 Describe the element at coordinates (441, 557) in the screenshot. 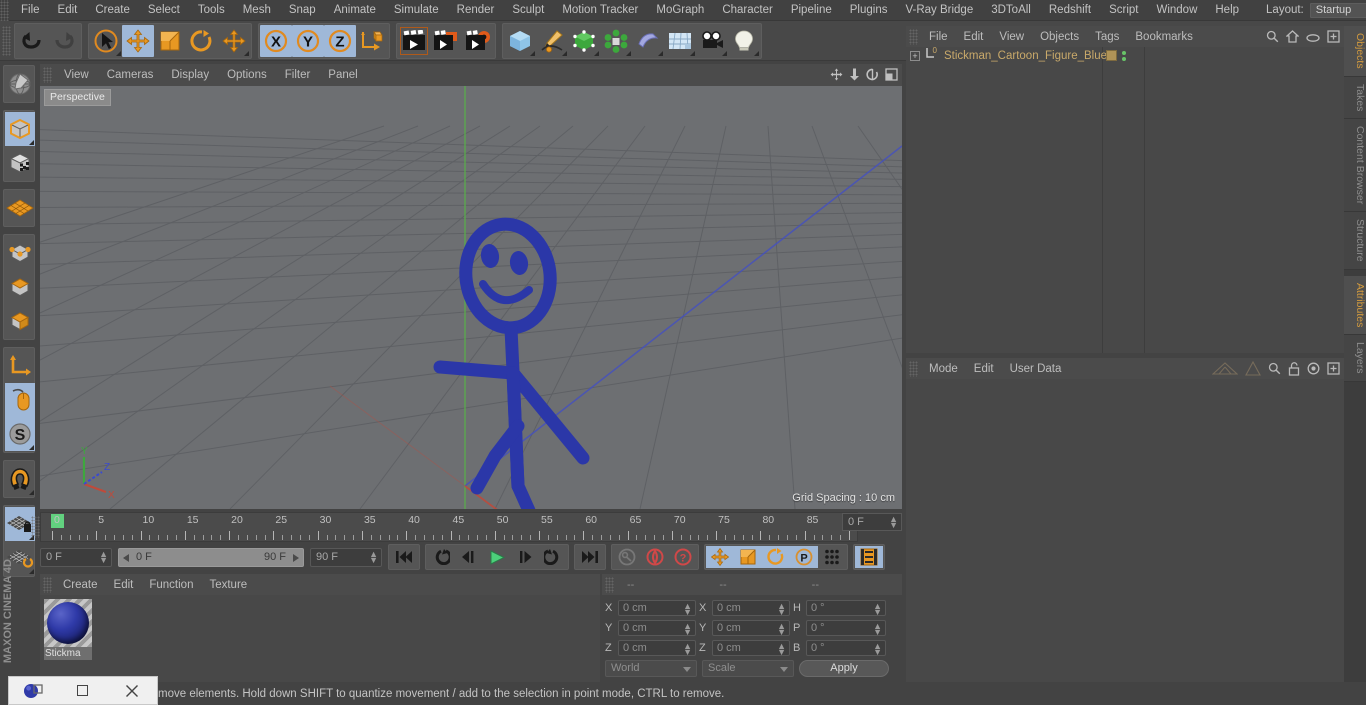

I see `go-to-previous-key-button` at that location.